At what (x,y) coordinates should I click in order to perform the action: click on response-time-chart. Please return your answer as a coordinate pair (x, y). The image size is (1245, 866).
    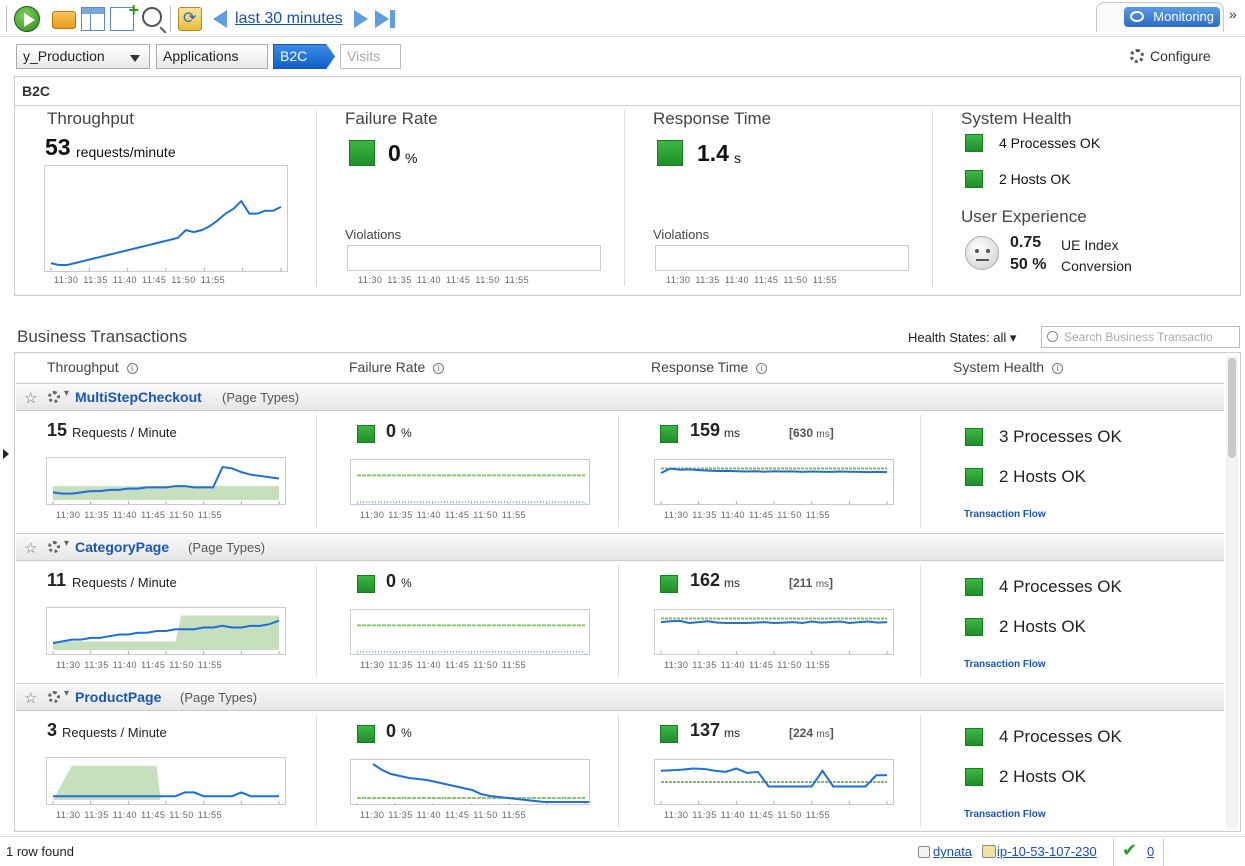
    Looking at the image, I should click on (774, 482).